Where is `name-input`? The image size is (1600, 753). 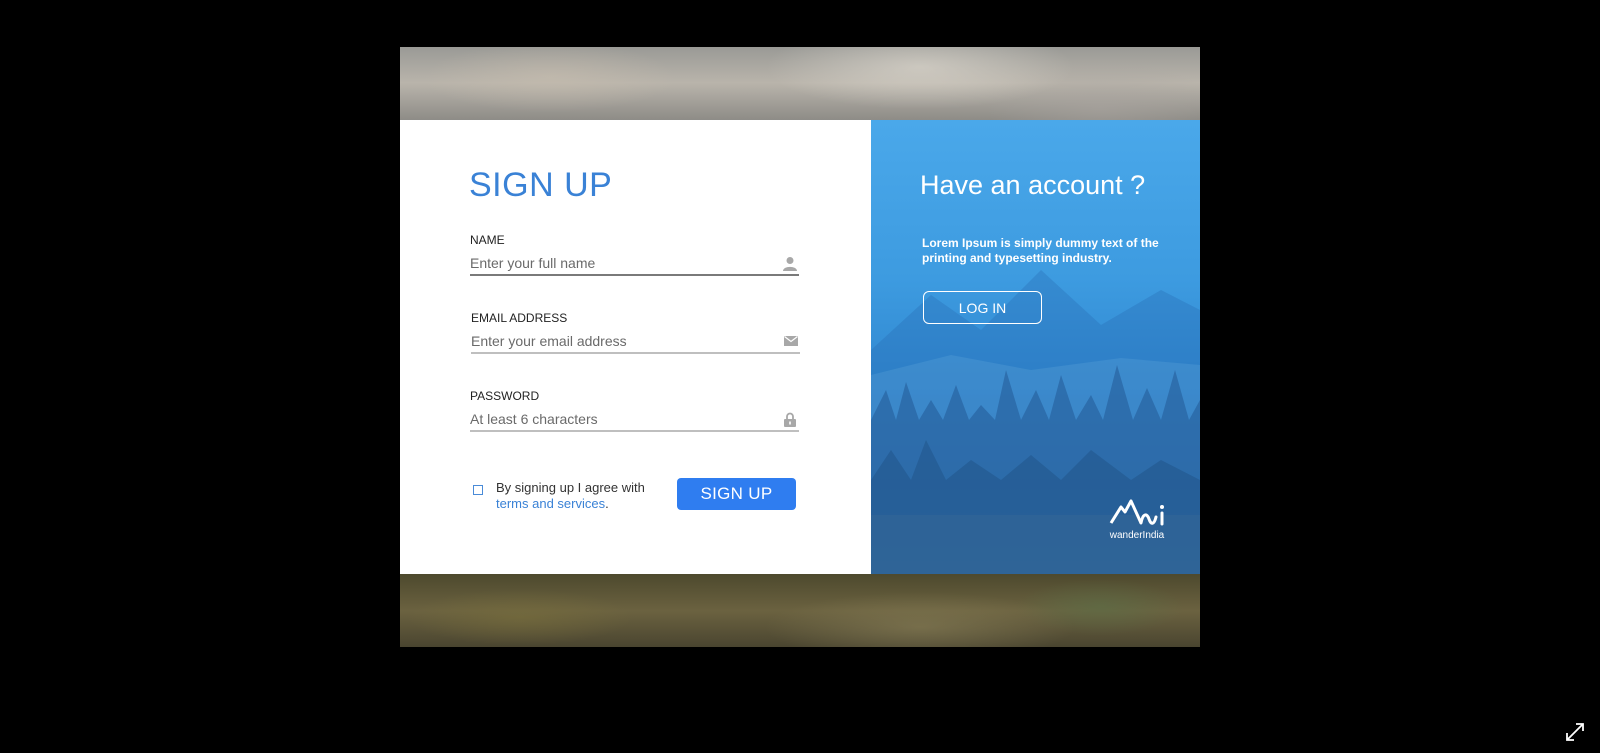
name-input is located at coordinates (615, 263).